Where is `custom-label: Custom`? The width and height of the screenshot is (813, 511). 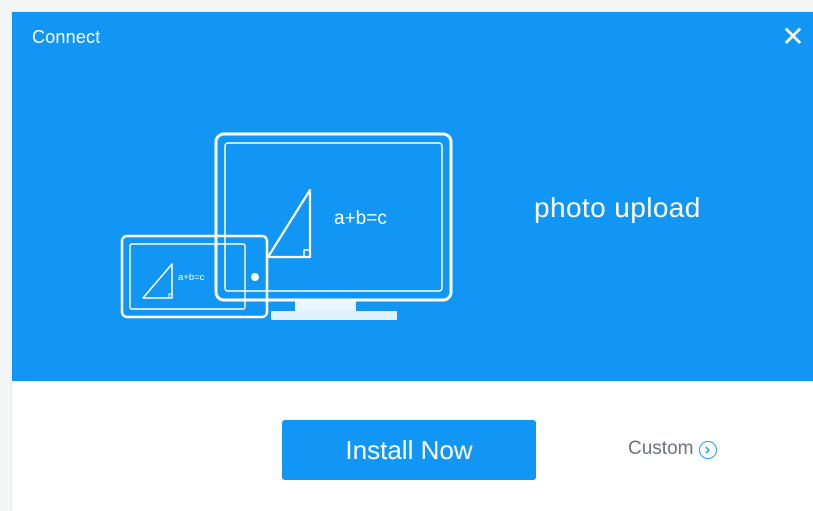 custom-label: Custom is located at coordinates (661, 448).